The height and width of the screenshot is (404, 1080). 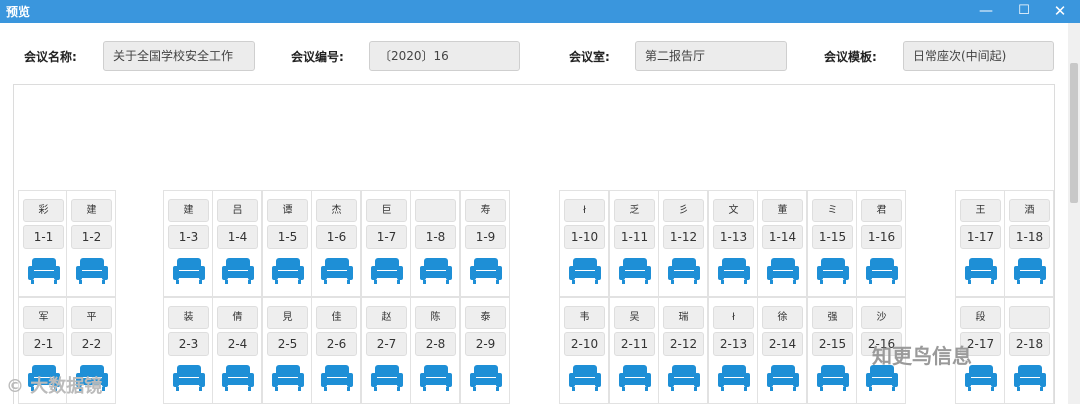 I want to click on seat-2-4: 倩 2-4, so click(x=237, y=350).